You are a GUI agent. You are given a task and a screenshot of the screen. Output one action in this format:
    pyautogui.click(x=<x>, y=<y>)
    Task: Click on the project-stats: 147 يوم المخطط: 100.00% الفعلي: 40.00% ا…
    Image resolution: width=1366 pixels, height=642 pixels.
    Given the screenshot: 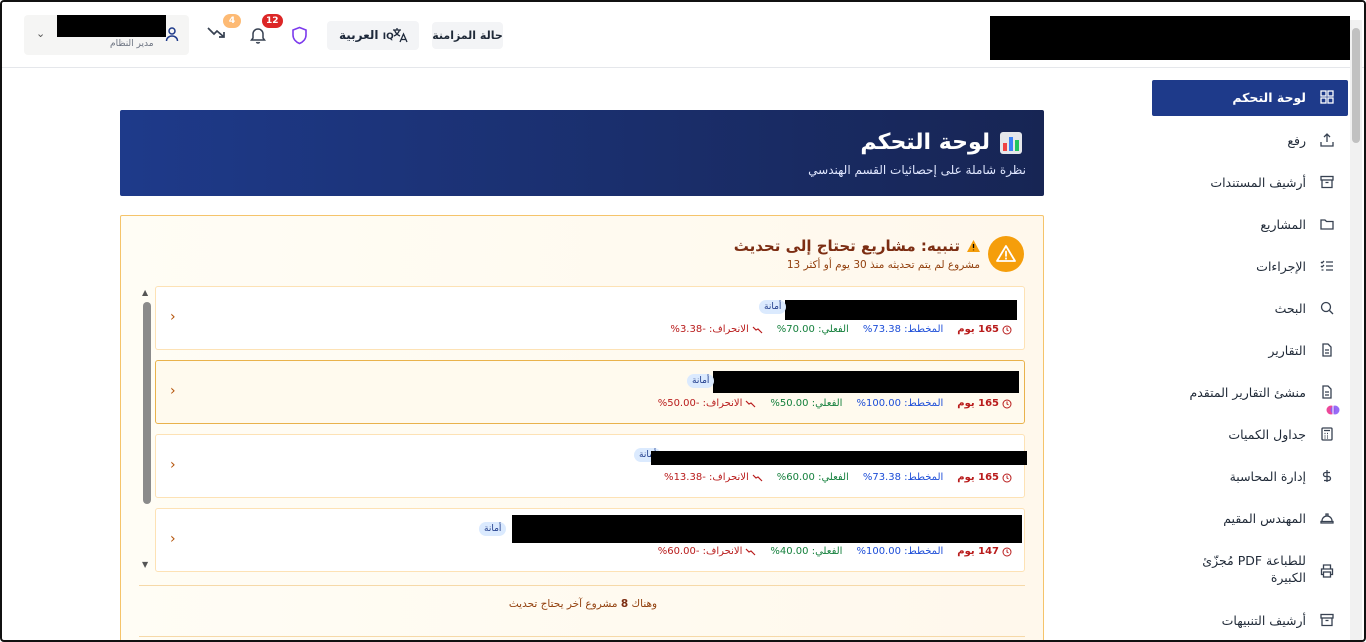 What is the action you would take?
    pyautogui.click(x=835, y=551)
    